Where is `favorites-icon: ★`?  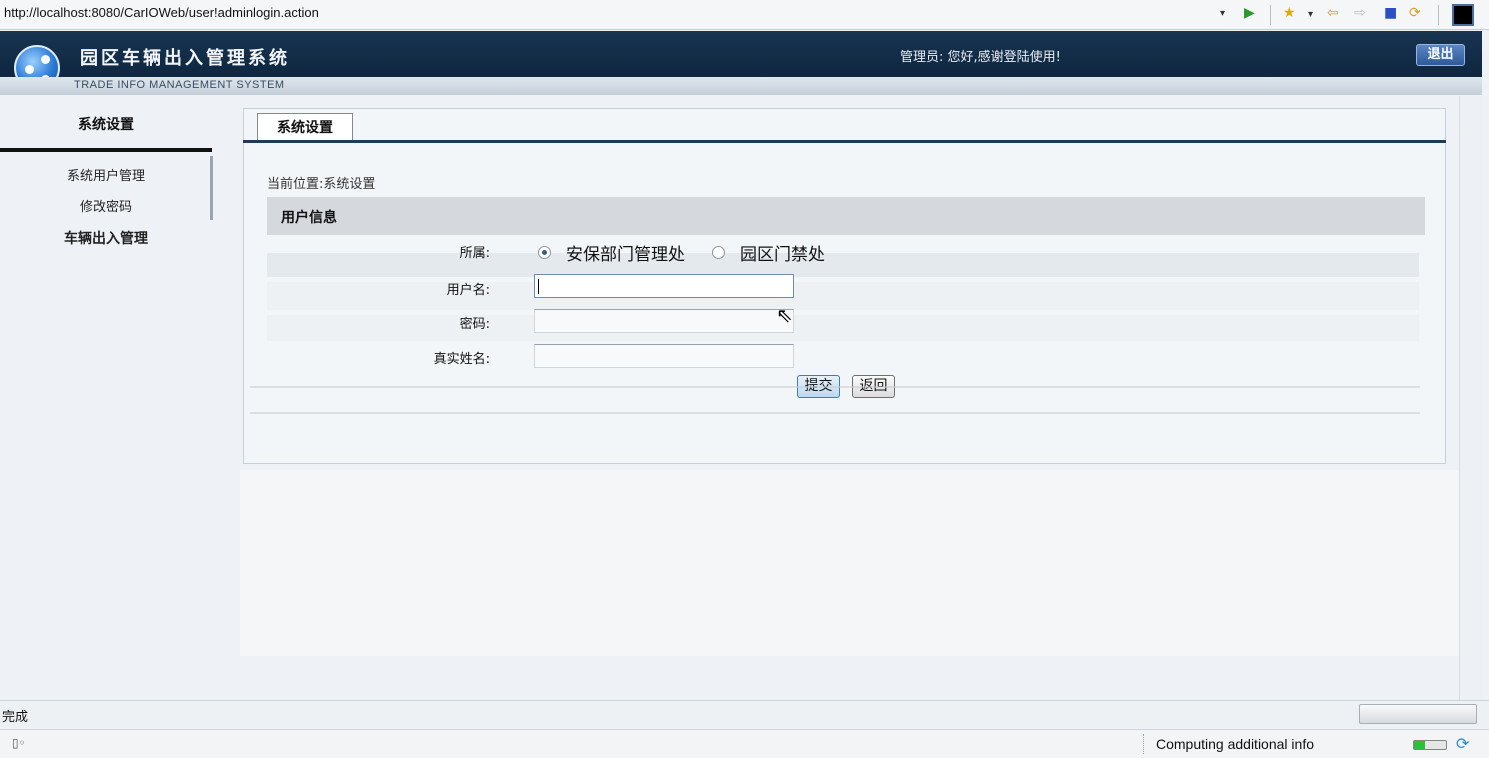
favorites-icon: ★ is located at coordinates (1289, 13).